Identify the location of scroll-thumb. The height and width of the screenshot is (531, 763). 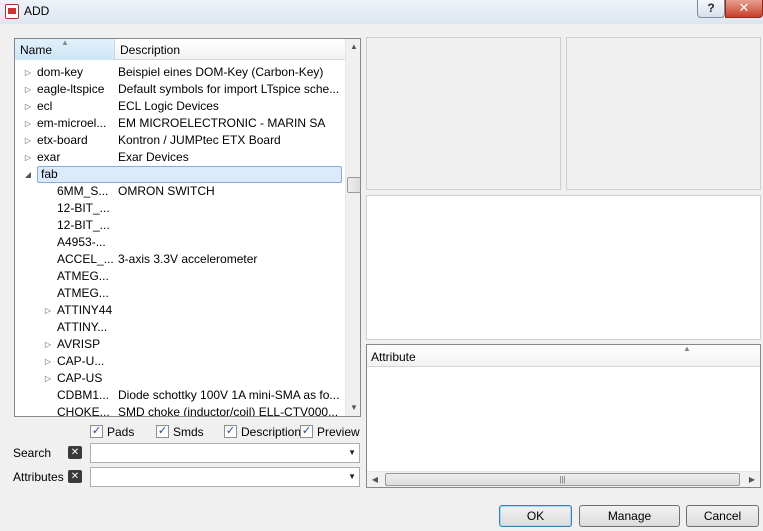
(353, 185).